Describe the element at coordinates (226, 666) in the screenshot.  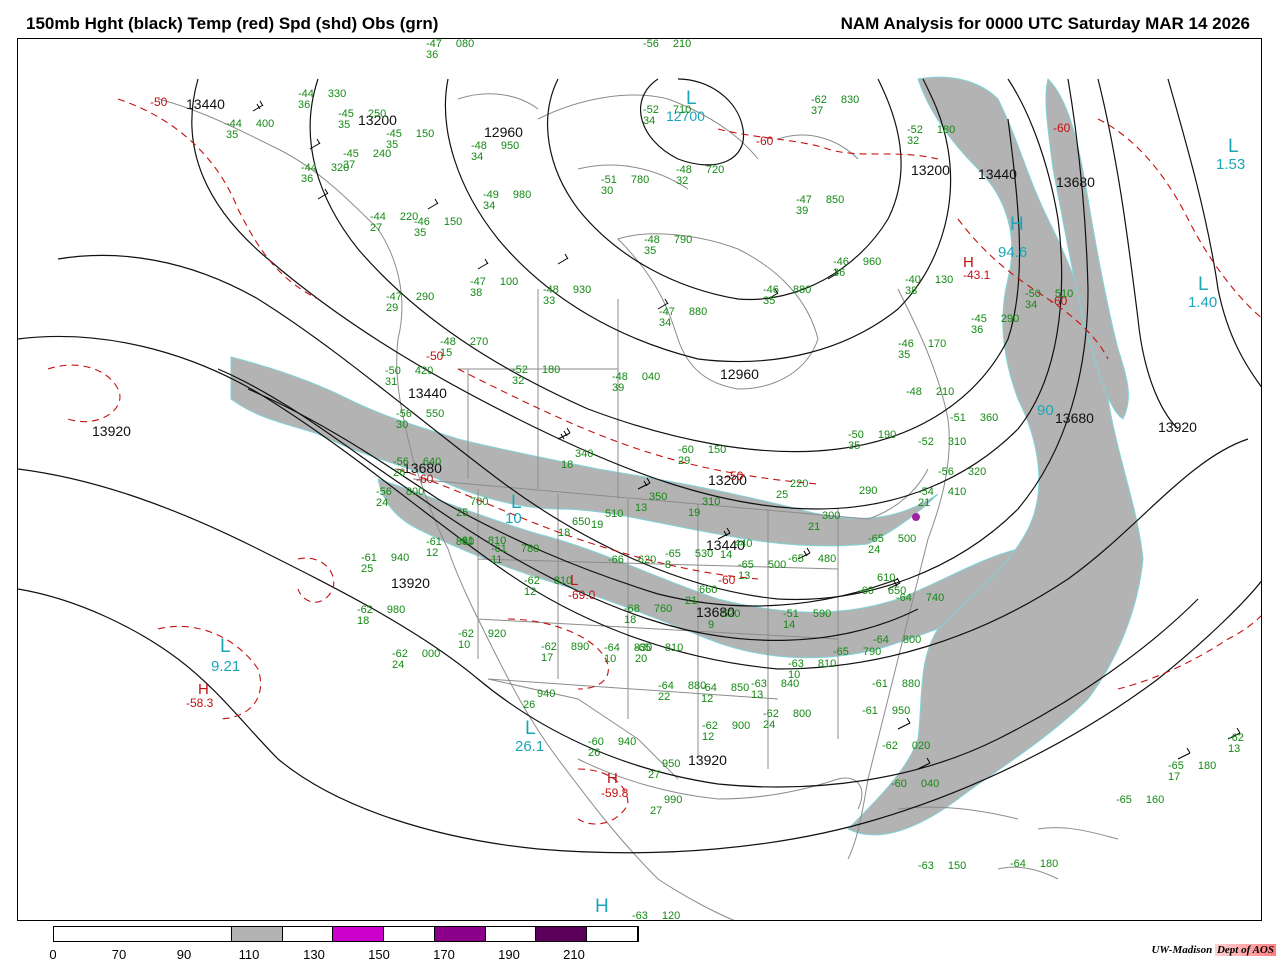
I see `center-value: 9.21` at that location.